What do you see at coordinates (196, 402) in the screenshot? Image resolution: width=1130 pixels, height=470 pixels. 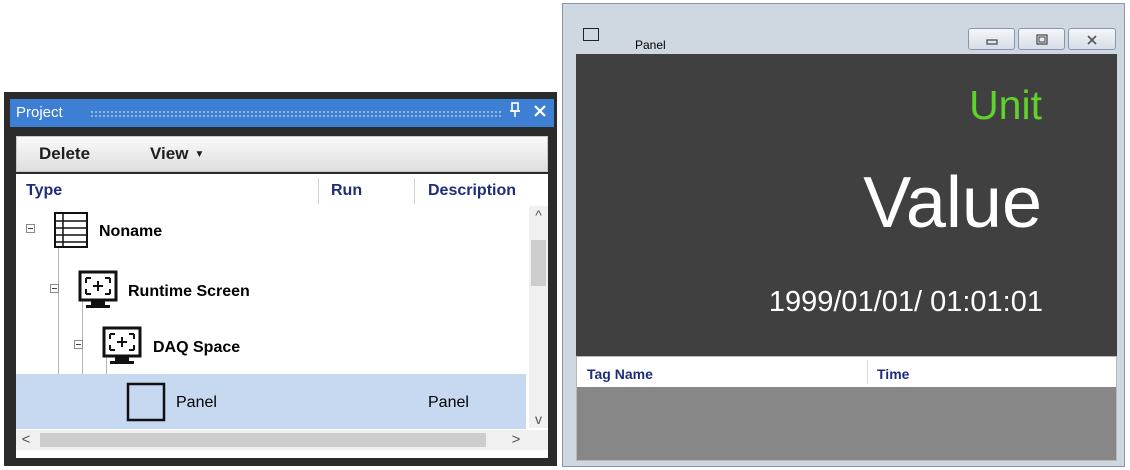 I see `tree-item-label: Panel` at bounding box center [196, 402].